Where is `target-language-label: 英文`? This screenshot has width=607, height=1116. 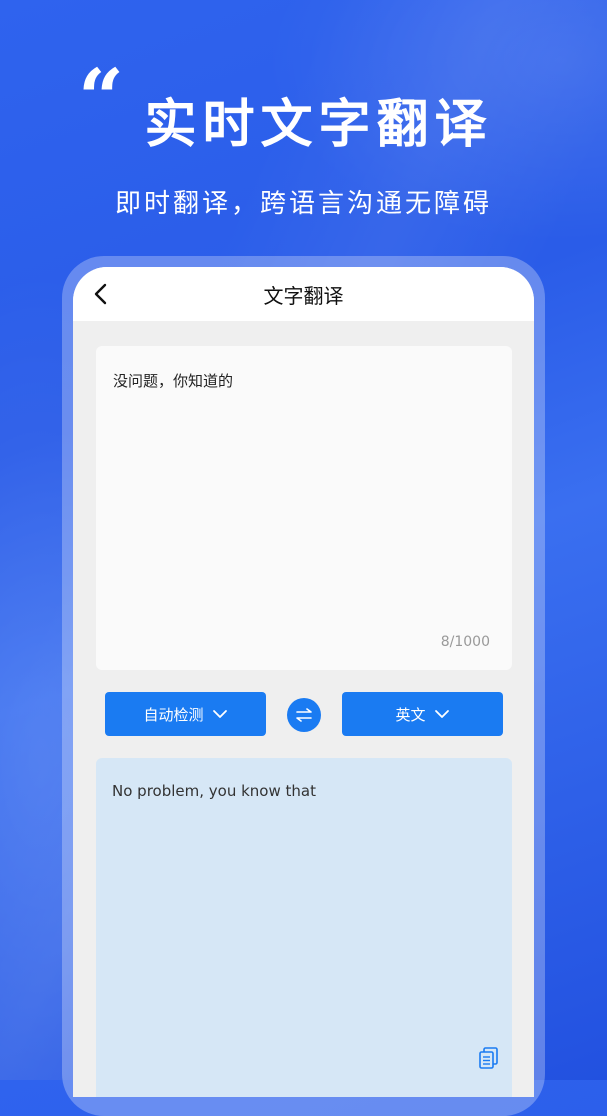
target-language-label: 英文 is located at coordinates (410, 714).